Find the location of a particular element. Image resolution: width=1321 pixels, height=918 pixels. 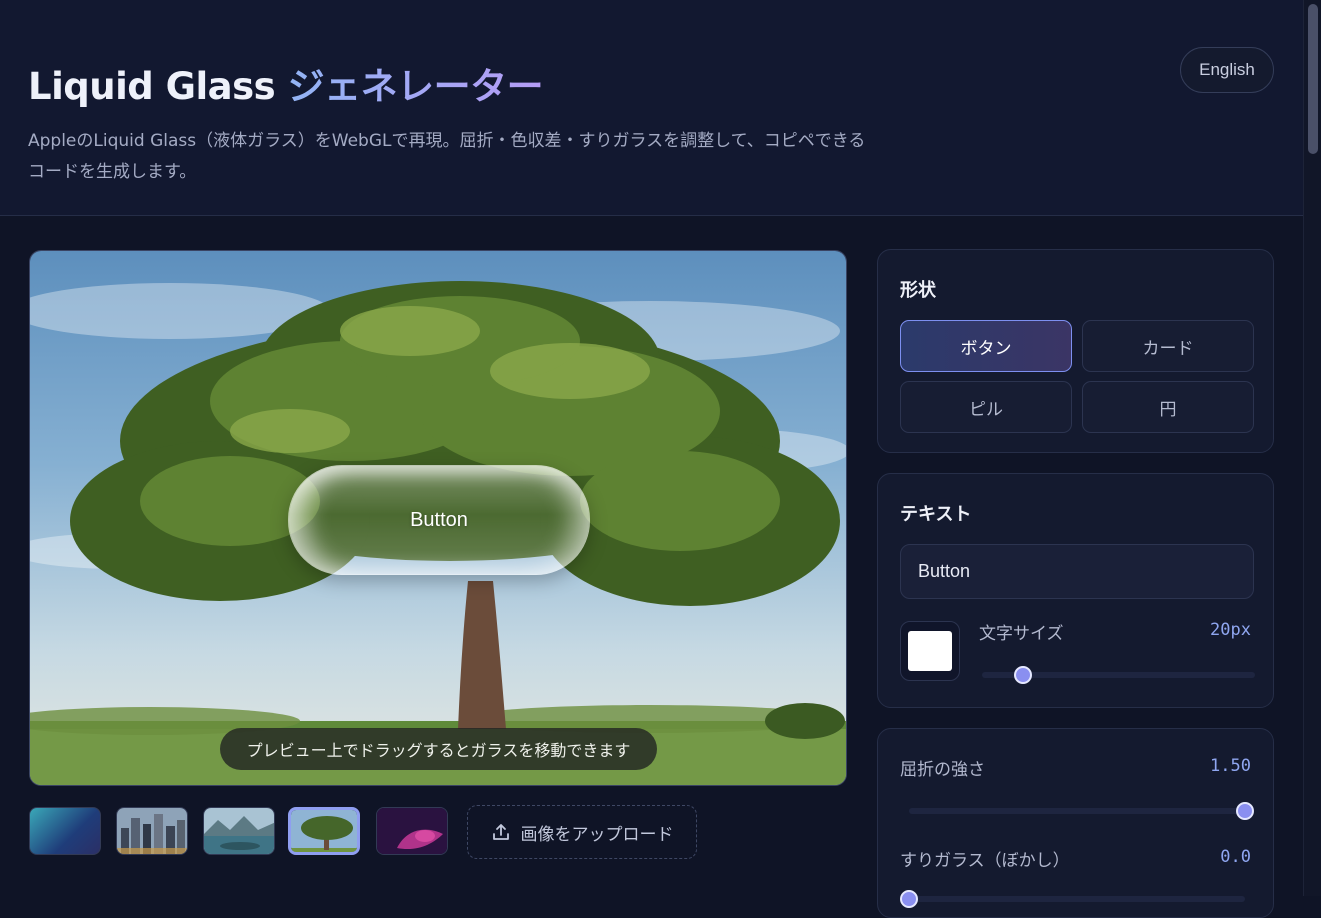

refraction-value: 1.50 is located at coordinates (1230, 766).